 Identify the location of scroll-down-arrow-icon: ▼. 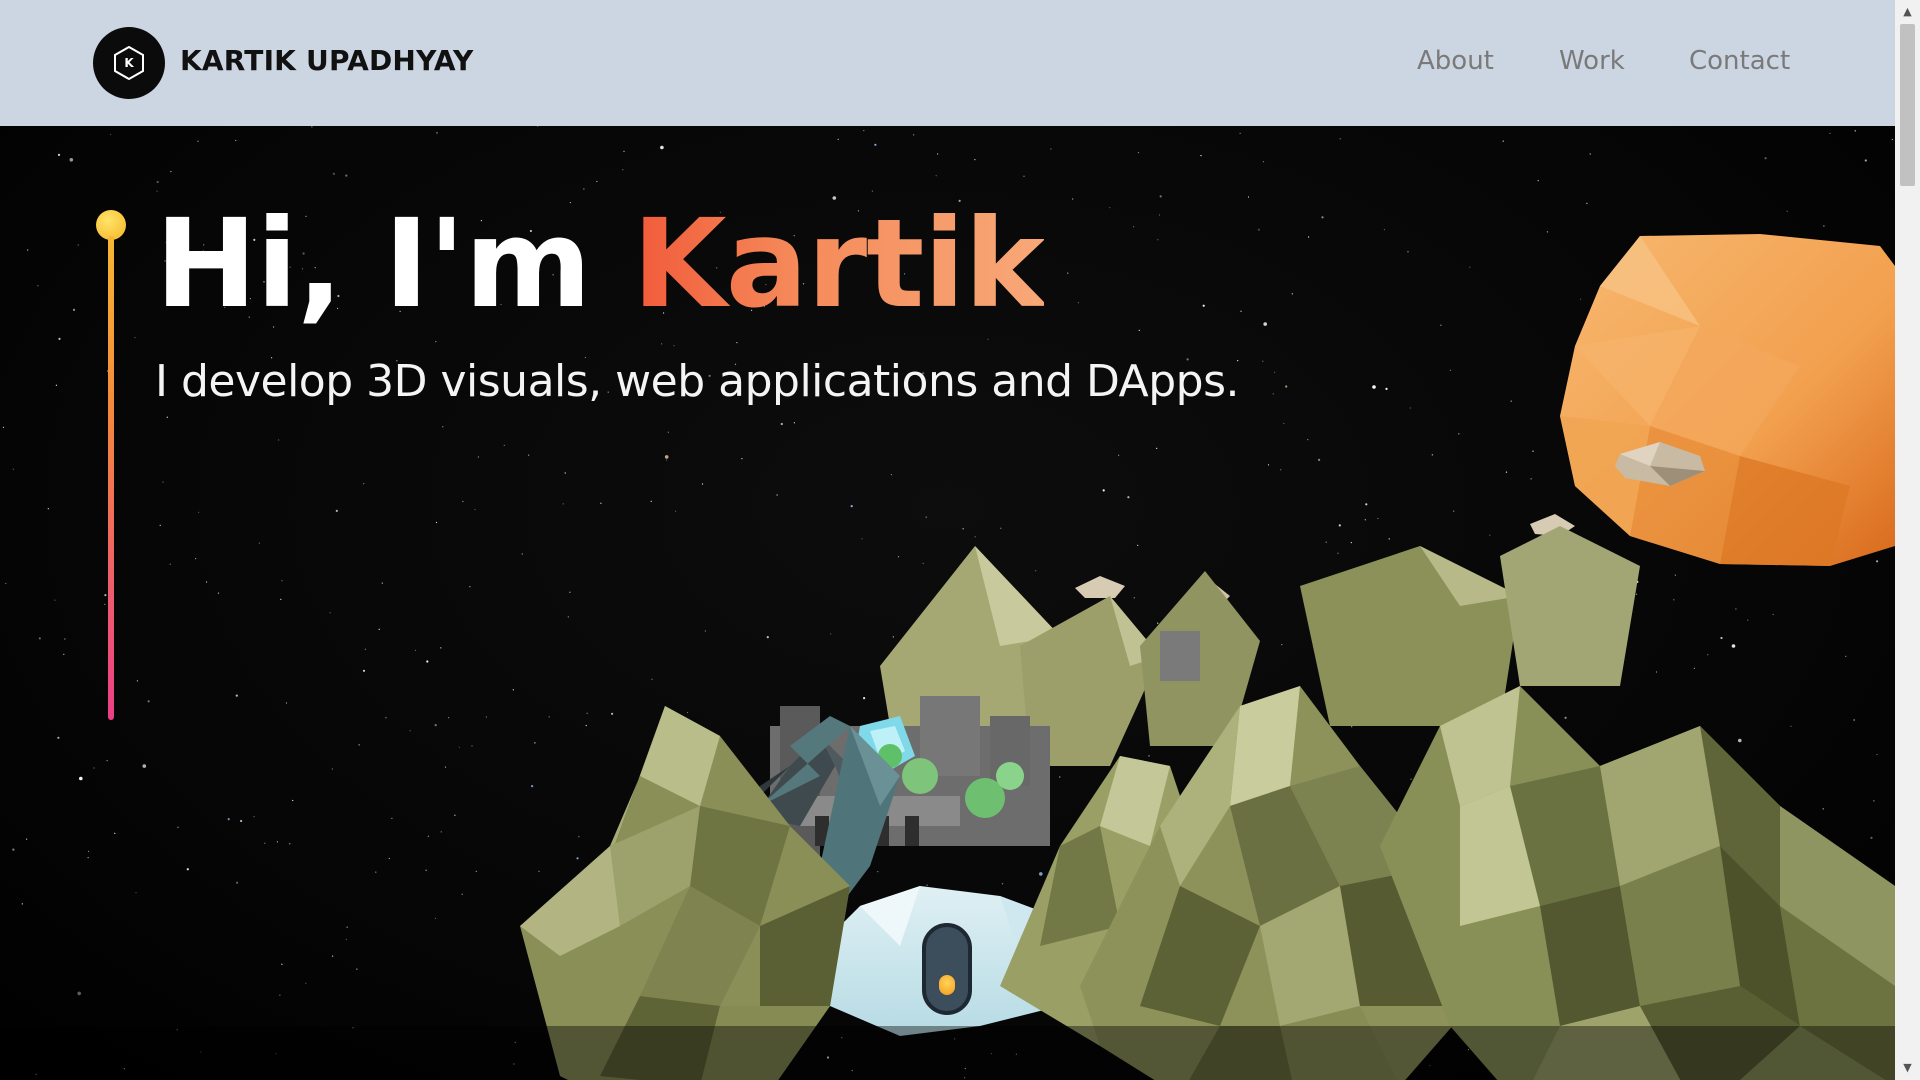
(1907, 1068).